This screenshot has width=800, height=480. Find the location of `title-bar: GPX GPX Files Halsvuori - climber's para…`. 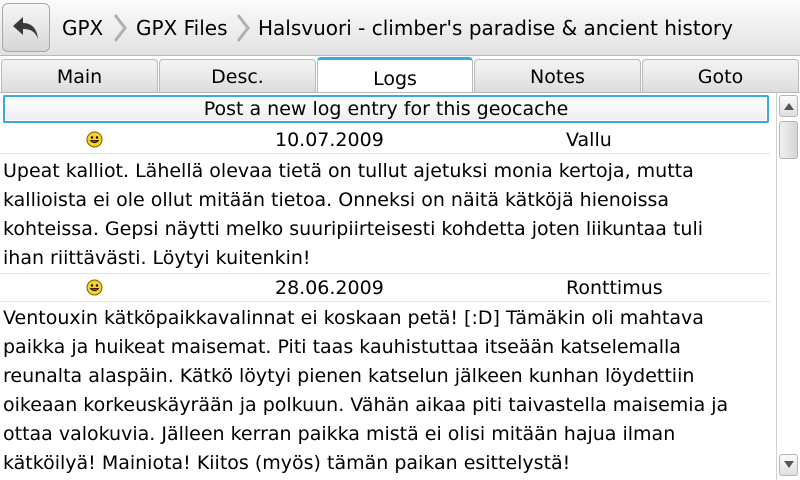

title-bar: GPX GPX Files Halsvuori - climber's para… is located at coordinates (400, 28).